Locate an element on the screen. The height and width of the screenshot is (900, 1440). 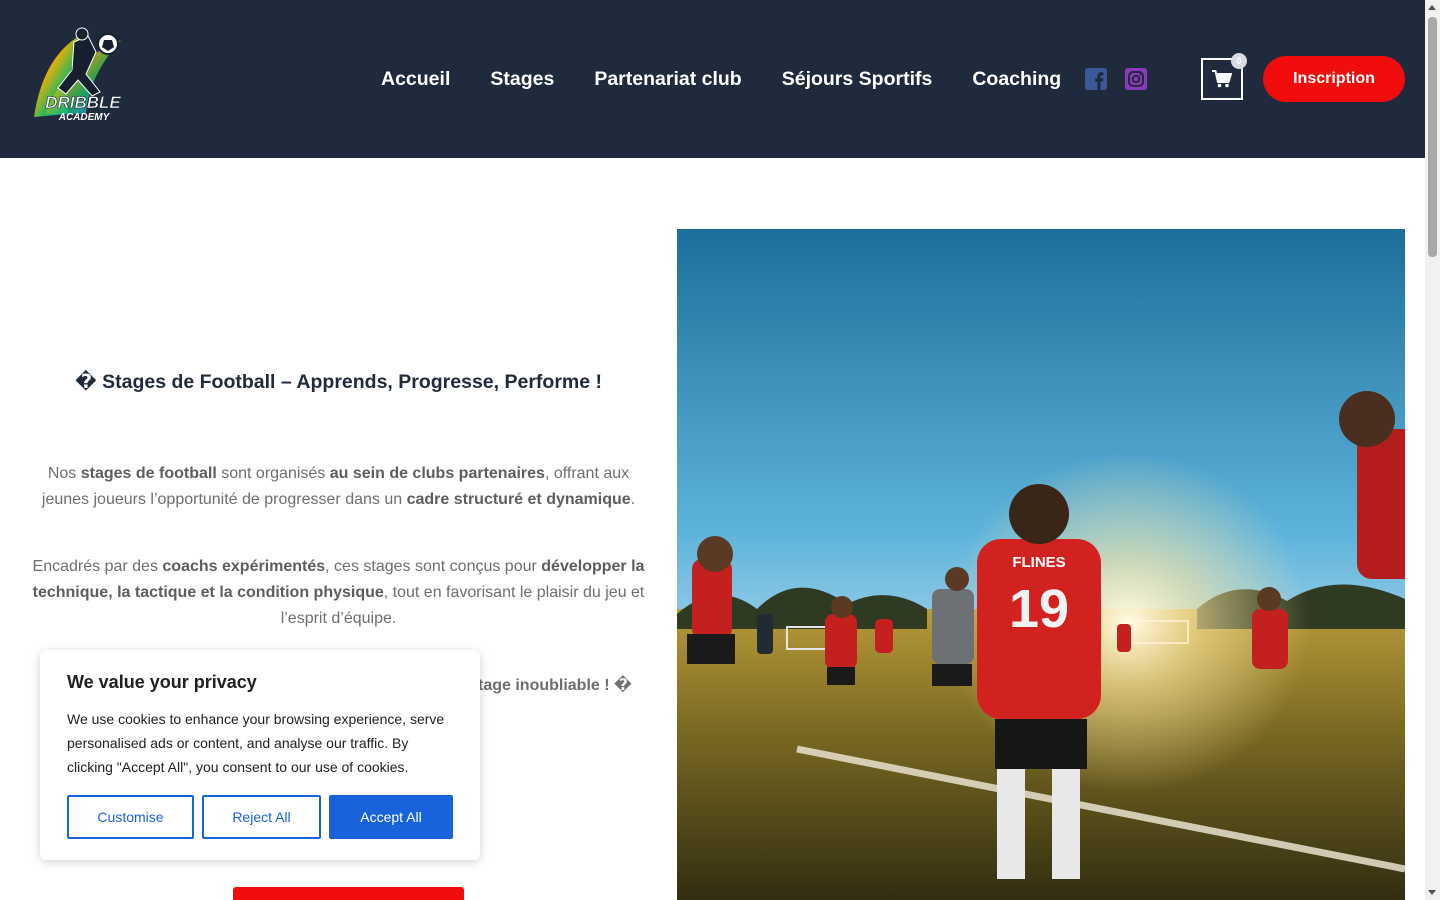
bold-text: cadre structuré et dynamique is located at coordinates (518, 499).